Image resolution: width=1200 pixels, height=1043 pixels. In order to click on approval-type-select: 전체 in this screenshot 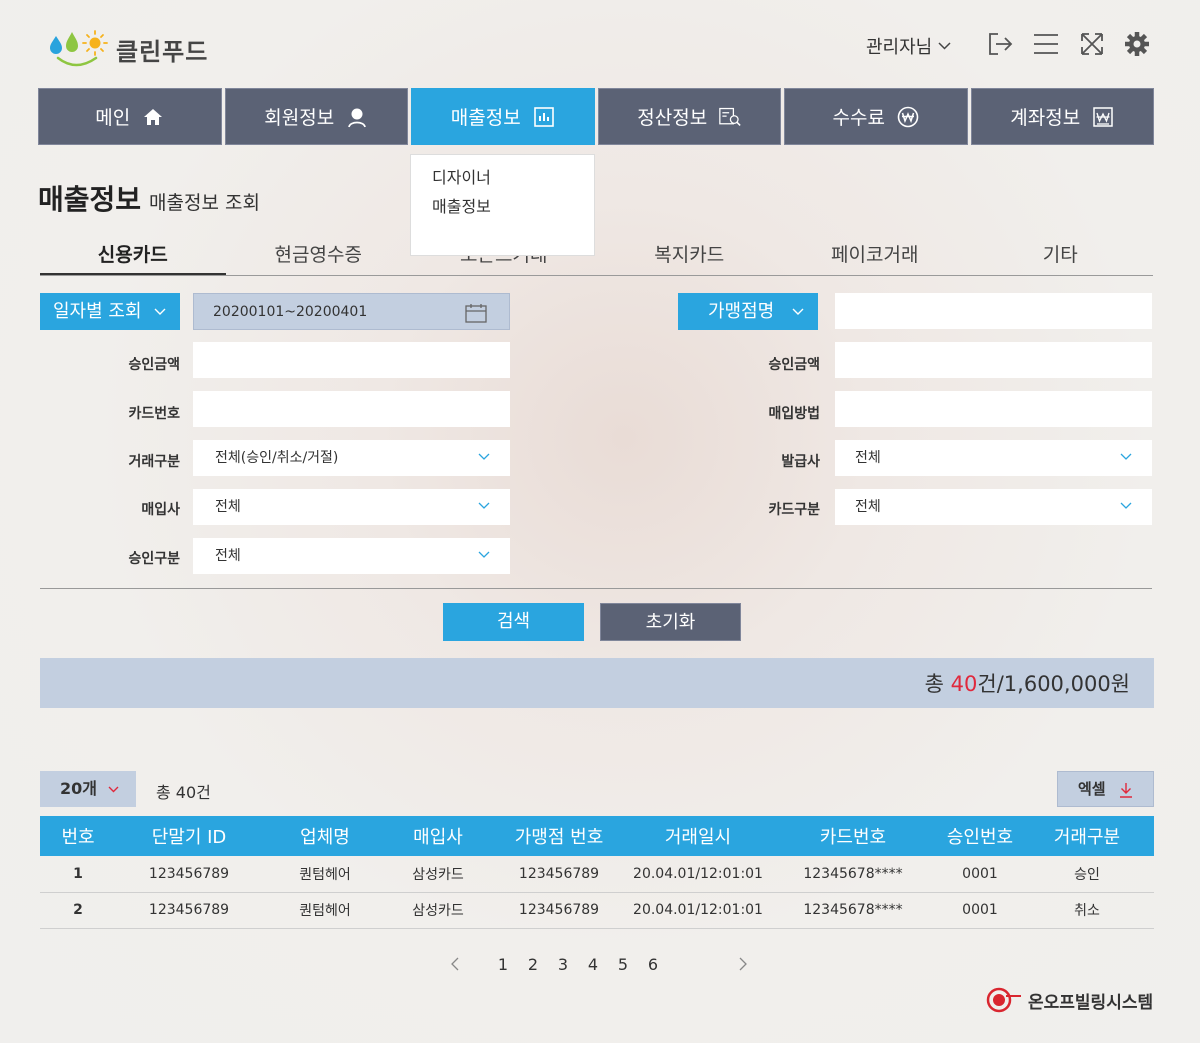, I will do `click(351, 556)`.